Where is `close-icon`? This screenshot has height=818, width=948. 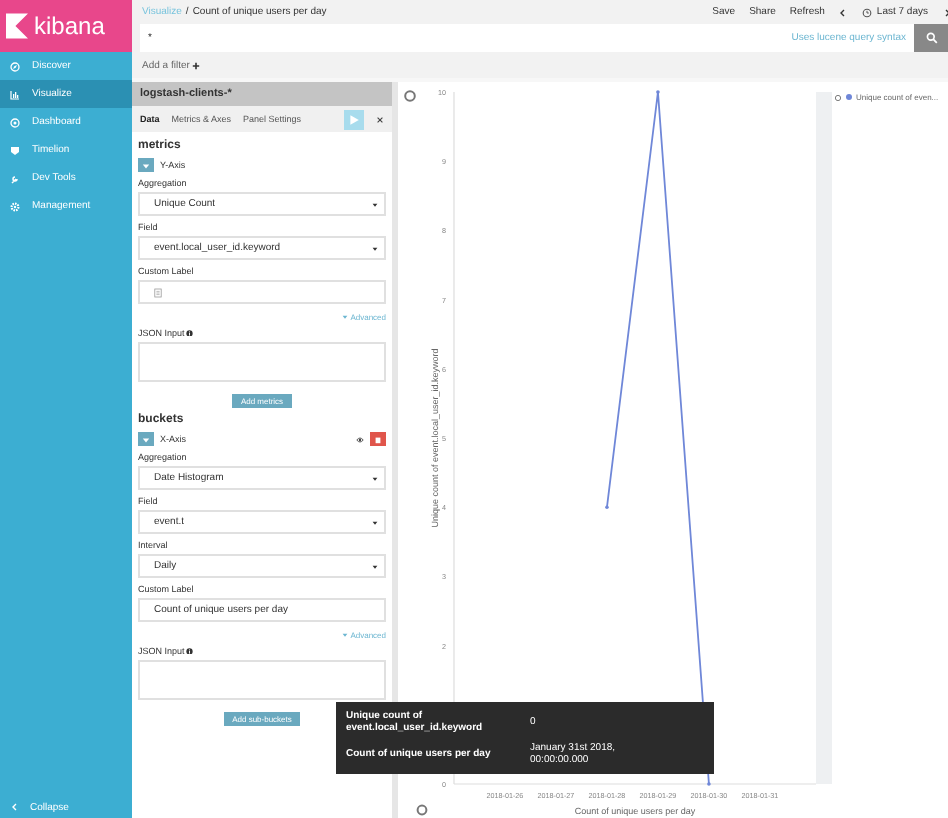
close-icon is located at coordinates (380, 119).